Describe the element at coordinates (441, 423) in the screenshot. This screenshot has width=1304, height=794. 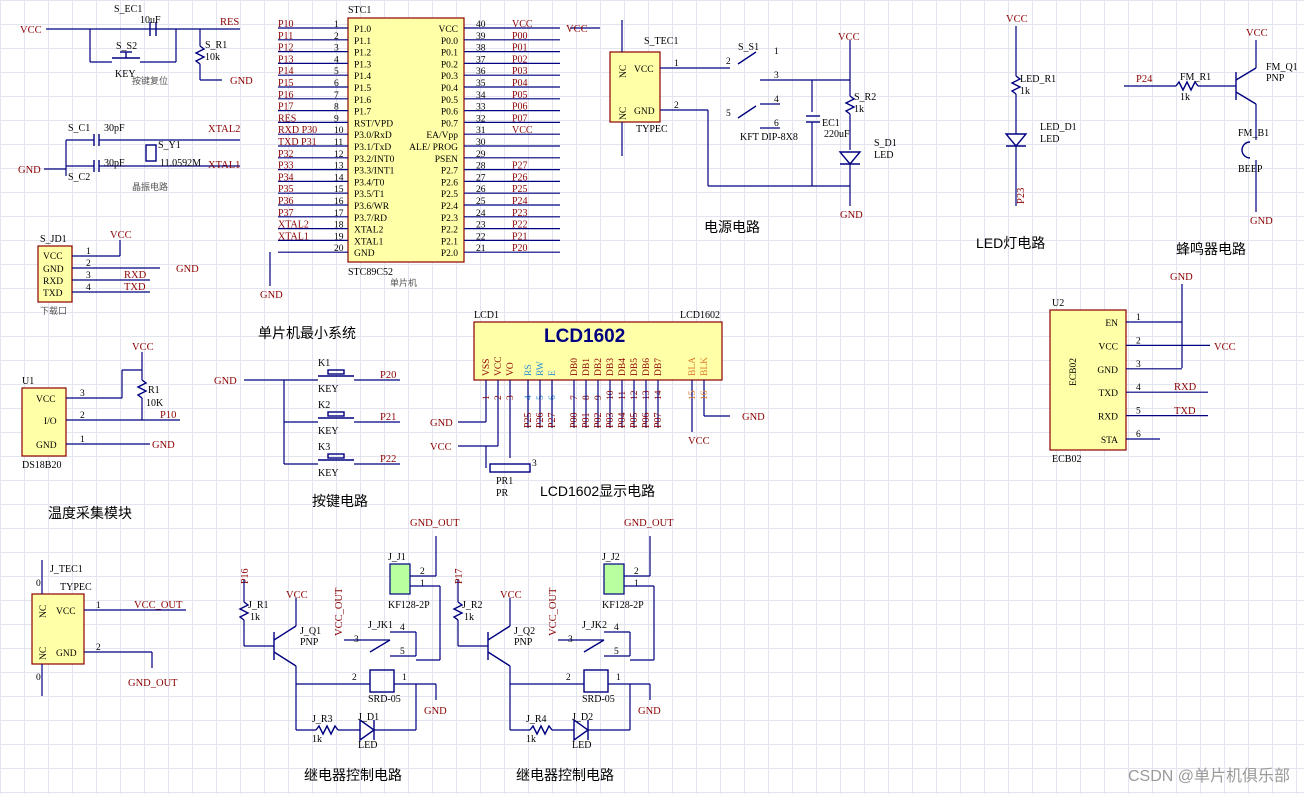
I see `lcd-gnd-label: GND` at that location.